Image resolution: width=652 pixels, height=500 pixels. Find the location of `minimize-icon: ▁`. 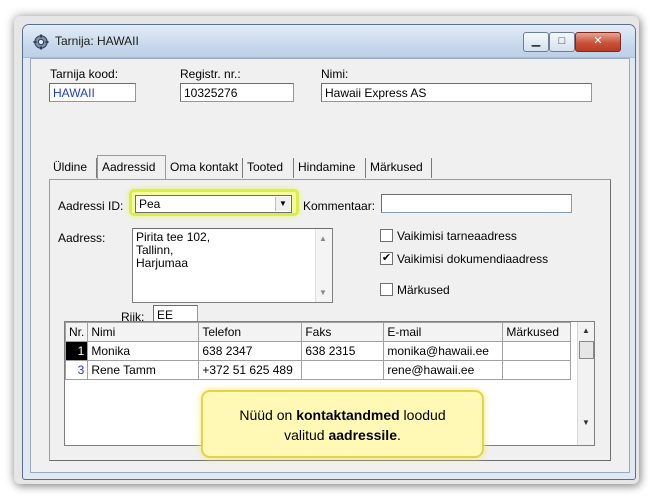

minimize-icon: ▁ is located at coordinates (536, 41).